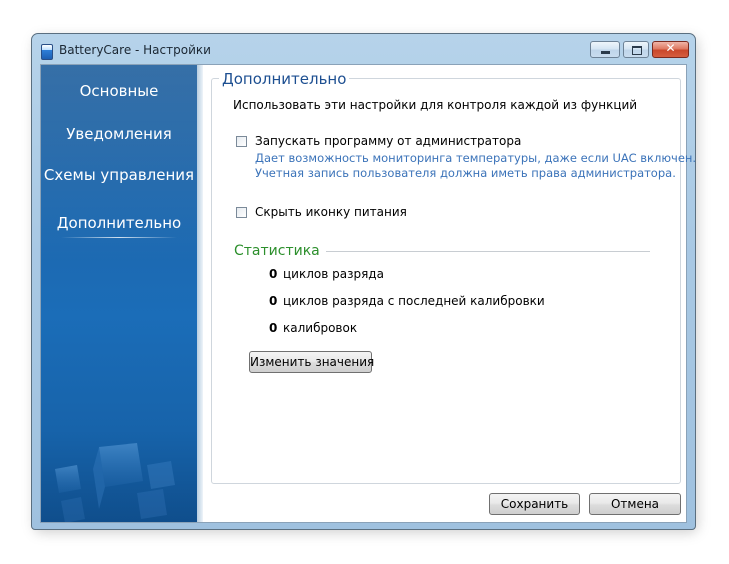 The width and height of the screenshot is (729, 564). Describe the element at coordinates (115, 482) in the screenshot. I see `decorative-cubes-image` at that location.